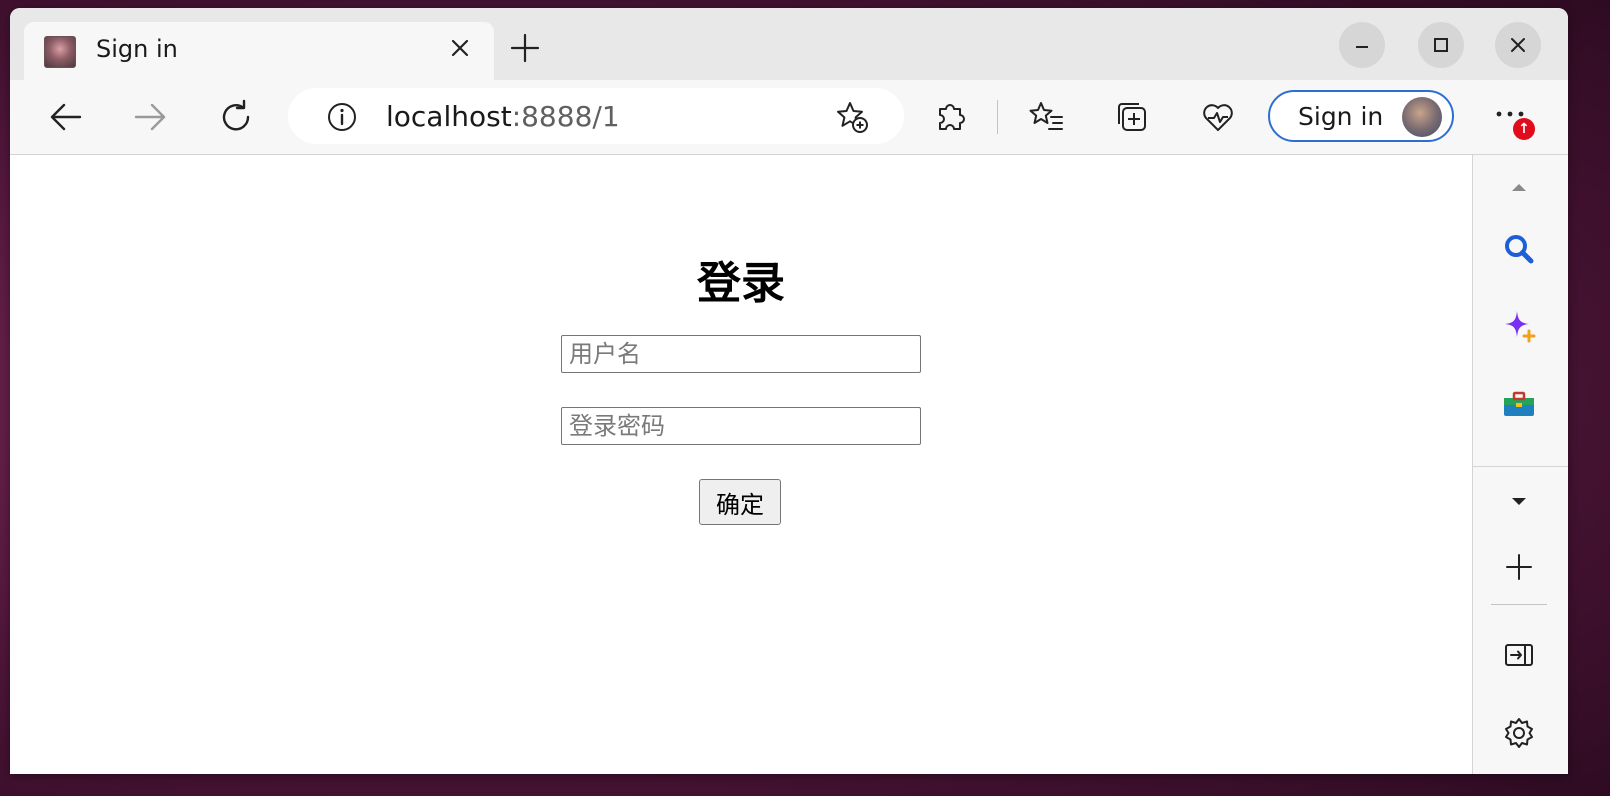  Describe the element at coordinates (60, 52) in the screenshot. I see `site-favicon` at that location.